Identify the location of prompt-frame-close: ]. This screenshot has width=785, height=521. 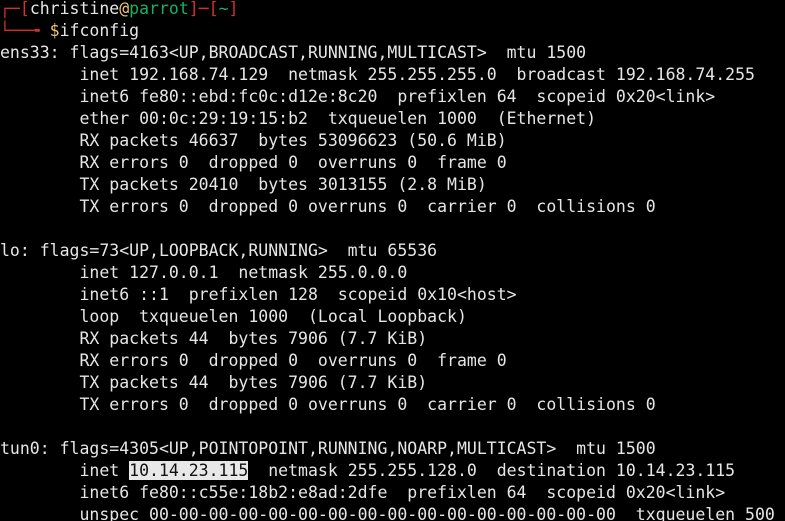
(233, 9).